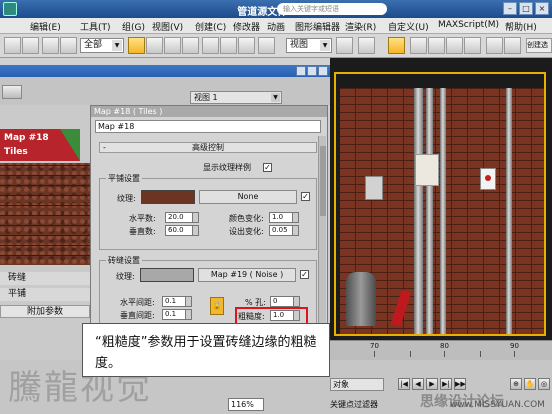  I want to click on time-slider-track: 70 80 90, so click(441, 350).